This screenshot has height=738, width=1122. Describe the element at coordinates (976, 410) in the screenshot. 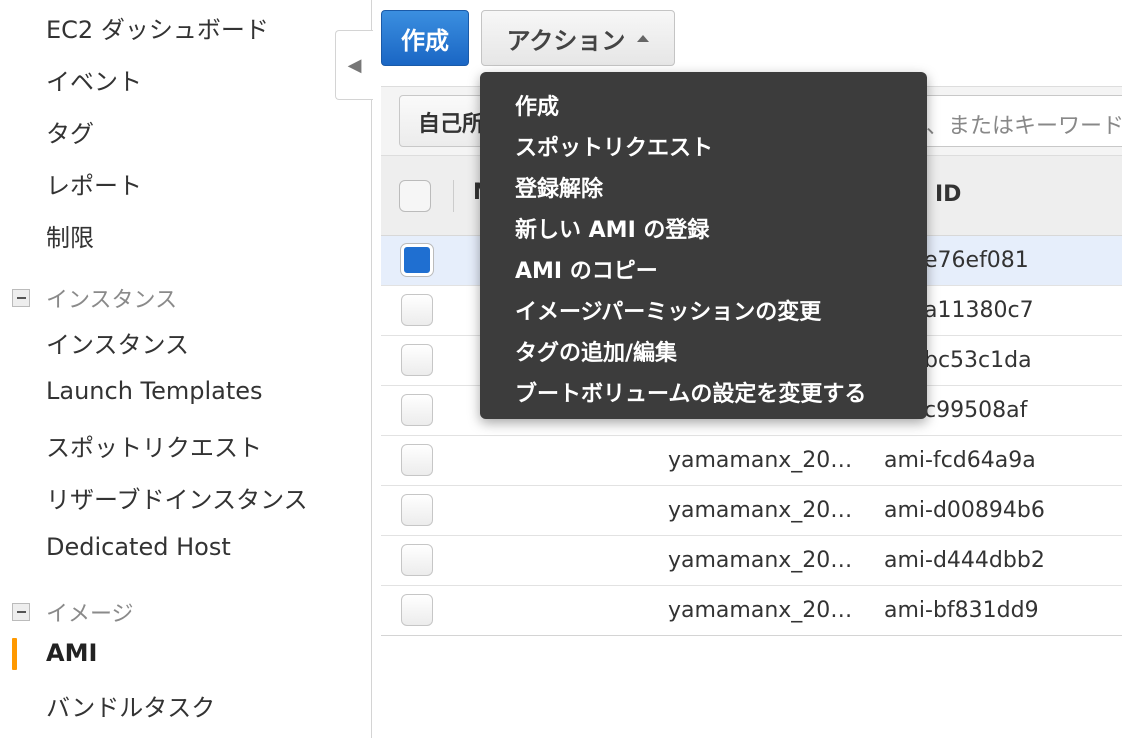

I see `row-ami-id: c99508af` at that location.